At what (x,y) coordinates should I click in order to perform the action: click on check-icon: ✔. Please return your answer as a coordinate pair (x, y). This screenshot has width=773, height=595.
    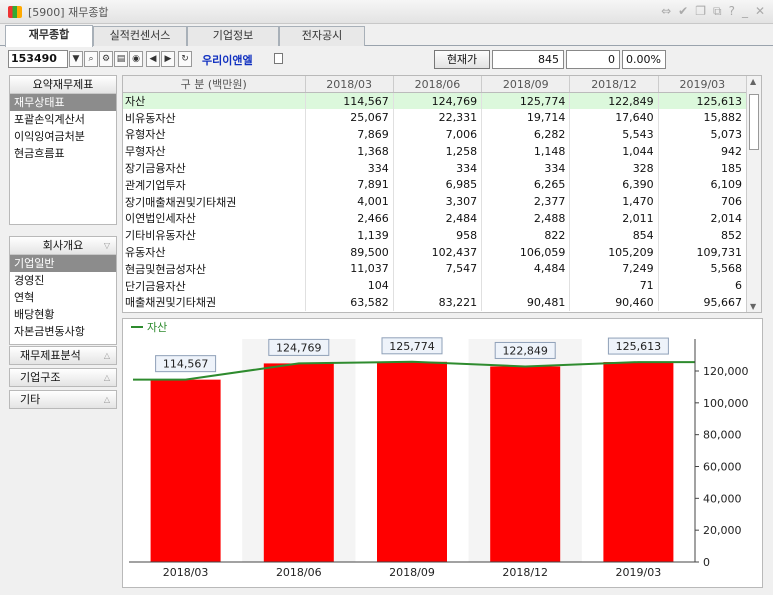
    Looking at the image, I should click on (683, 11).